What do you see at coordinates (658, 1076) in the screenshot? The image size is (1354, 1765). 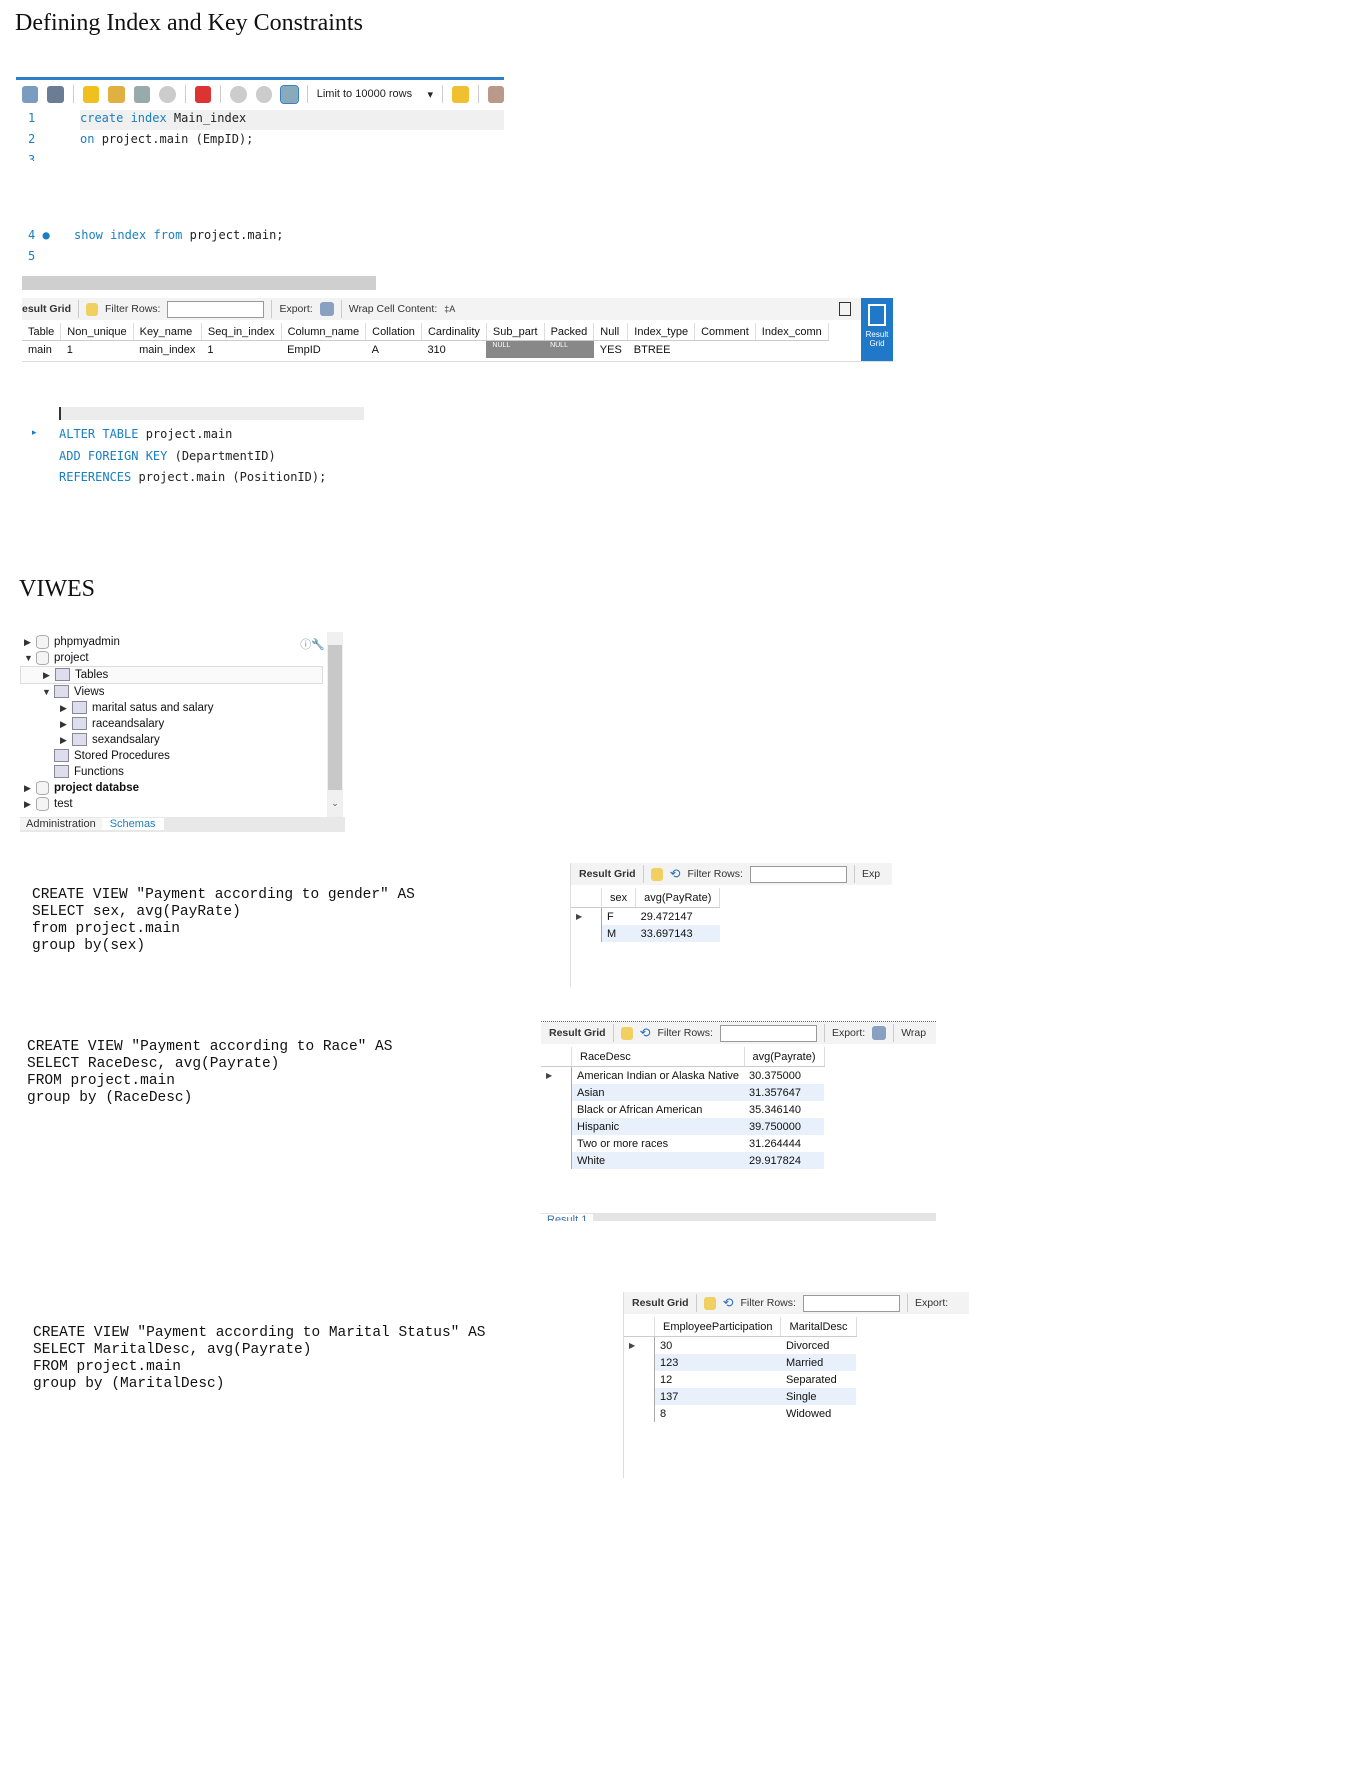 I see `table-cell: American Indian or Alaska Native` at bounding box center [658, 1076].